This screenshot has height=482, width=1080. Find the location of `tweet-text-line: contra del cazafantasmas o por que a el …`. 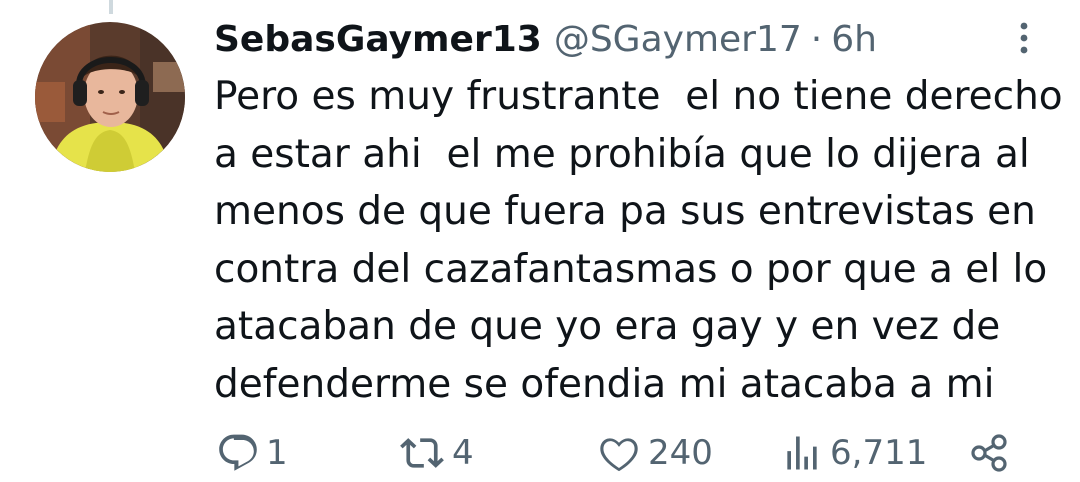

tweet-text-line: contra del cazafantasmas o por que a el … is located at coordinates (631, 269).